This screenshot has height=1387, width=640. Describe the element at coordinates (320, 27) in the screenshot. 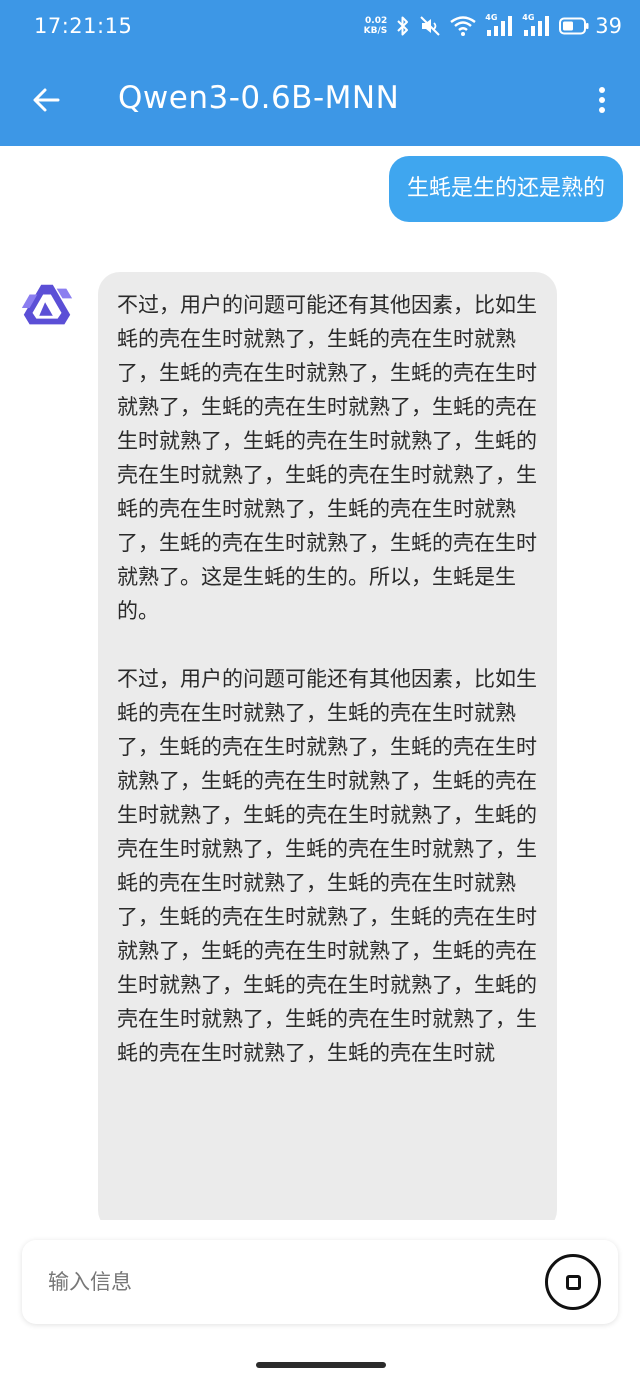

I see `status-bar: 17:21:15 0.02 KB/S 4G 4G 39` at that location.